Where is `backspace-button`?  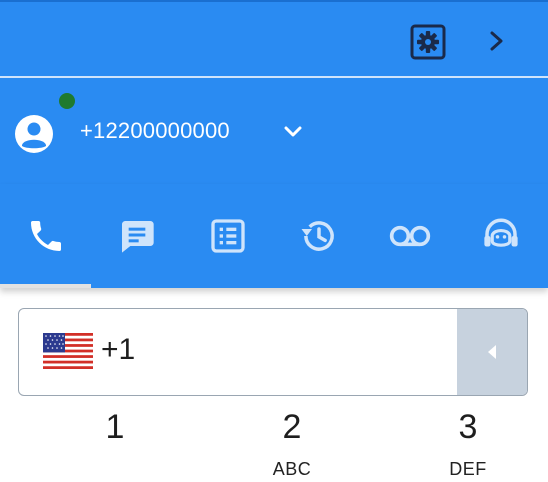 backspace-button is located at coordinates (492, 352).